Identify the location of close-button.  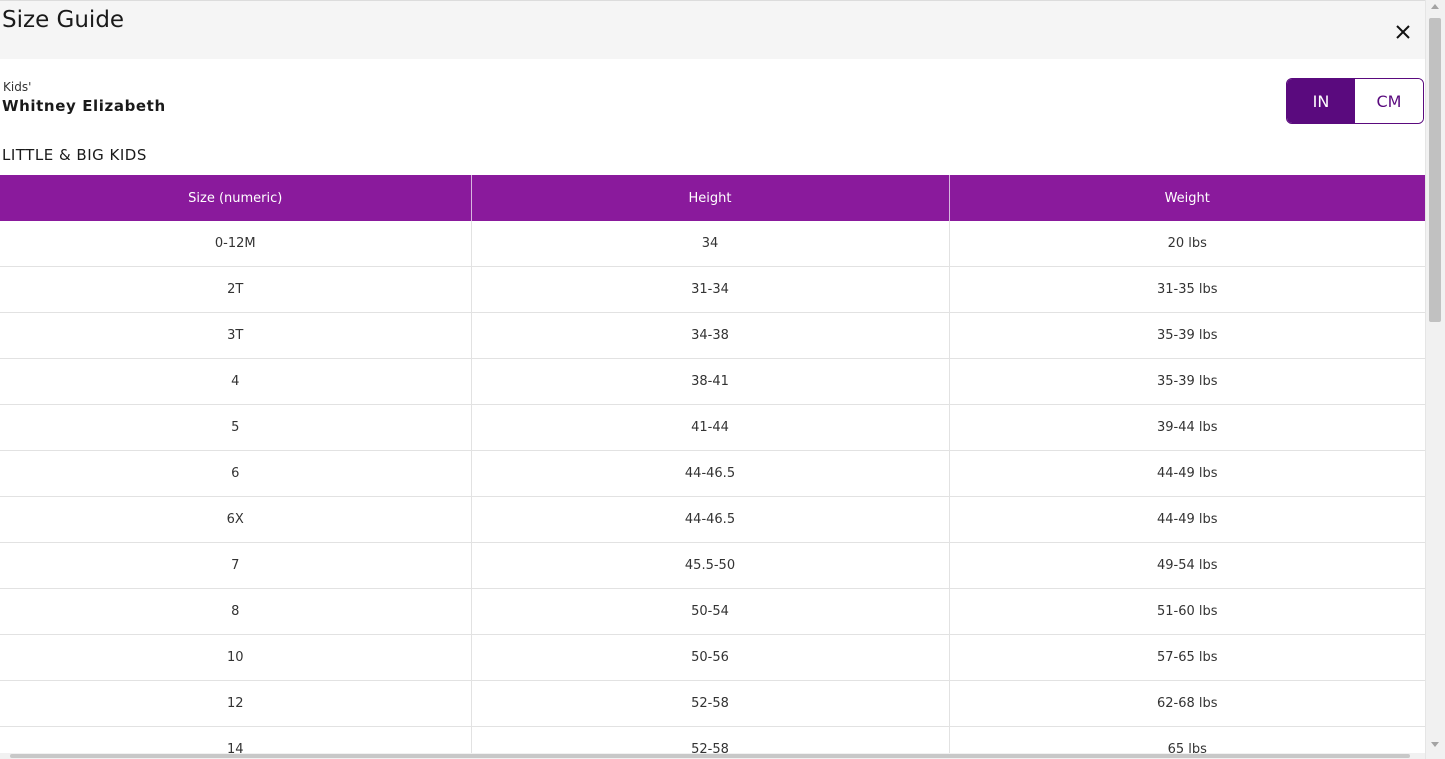
(1403, 32).